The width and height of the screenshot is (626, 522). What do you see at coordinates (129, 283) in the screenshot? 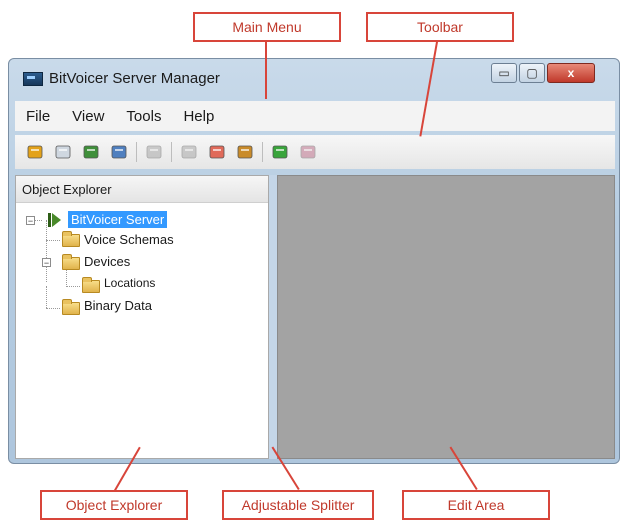
I see `tree-node-locations: Locations` at bounding box center [129, 283].